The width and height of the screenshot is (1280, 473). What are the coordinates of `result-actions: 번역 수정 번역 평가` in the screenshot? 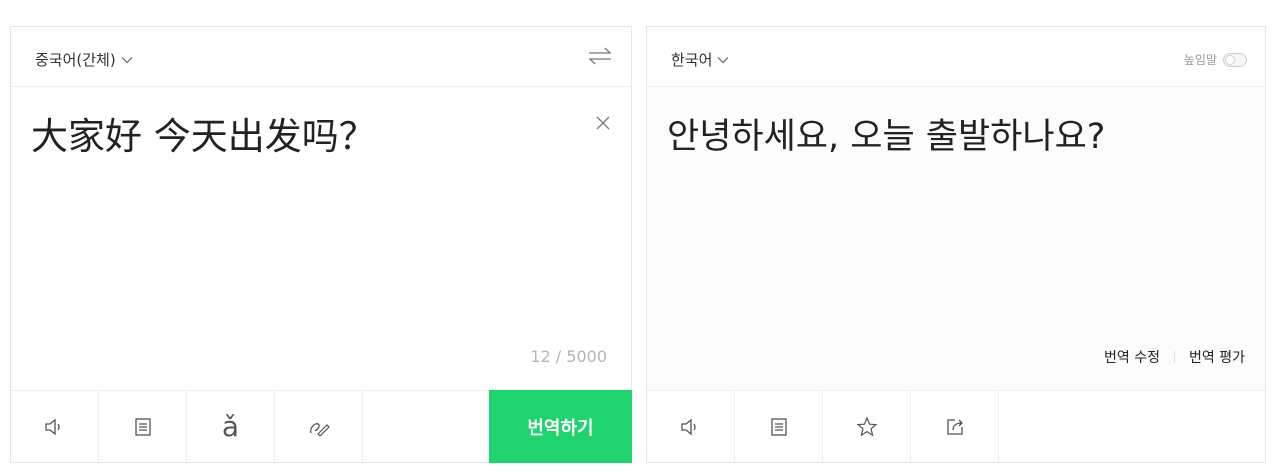 It's located at (1174, 357).